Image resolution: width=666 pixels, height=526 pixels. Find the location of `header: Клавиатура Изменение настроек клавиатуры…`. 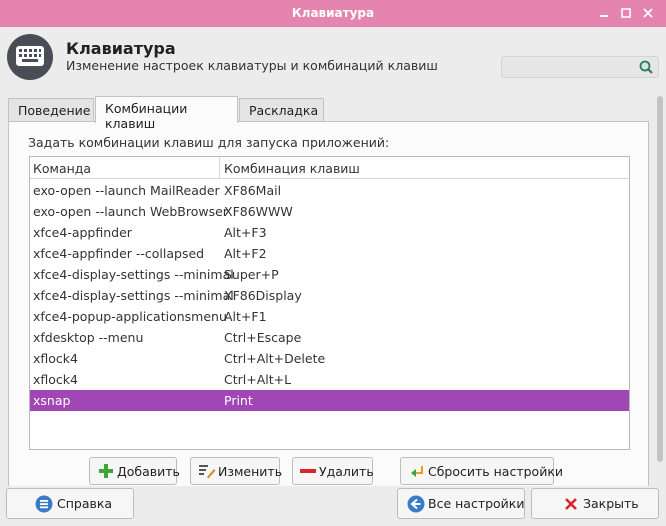

header: Клавиатура Изменение настроек клавиатуры… is located at coordinates (333, 57).